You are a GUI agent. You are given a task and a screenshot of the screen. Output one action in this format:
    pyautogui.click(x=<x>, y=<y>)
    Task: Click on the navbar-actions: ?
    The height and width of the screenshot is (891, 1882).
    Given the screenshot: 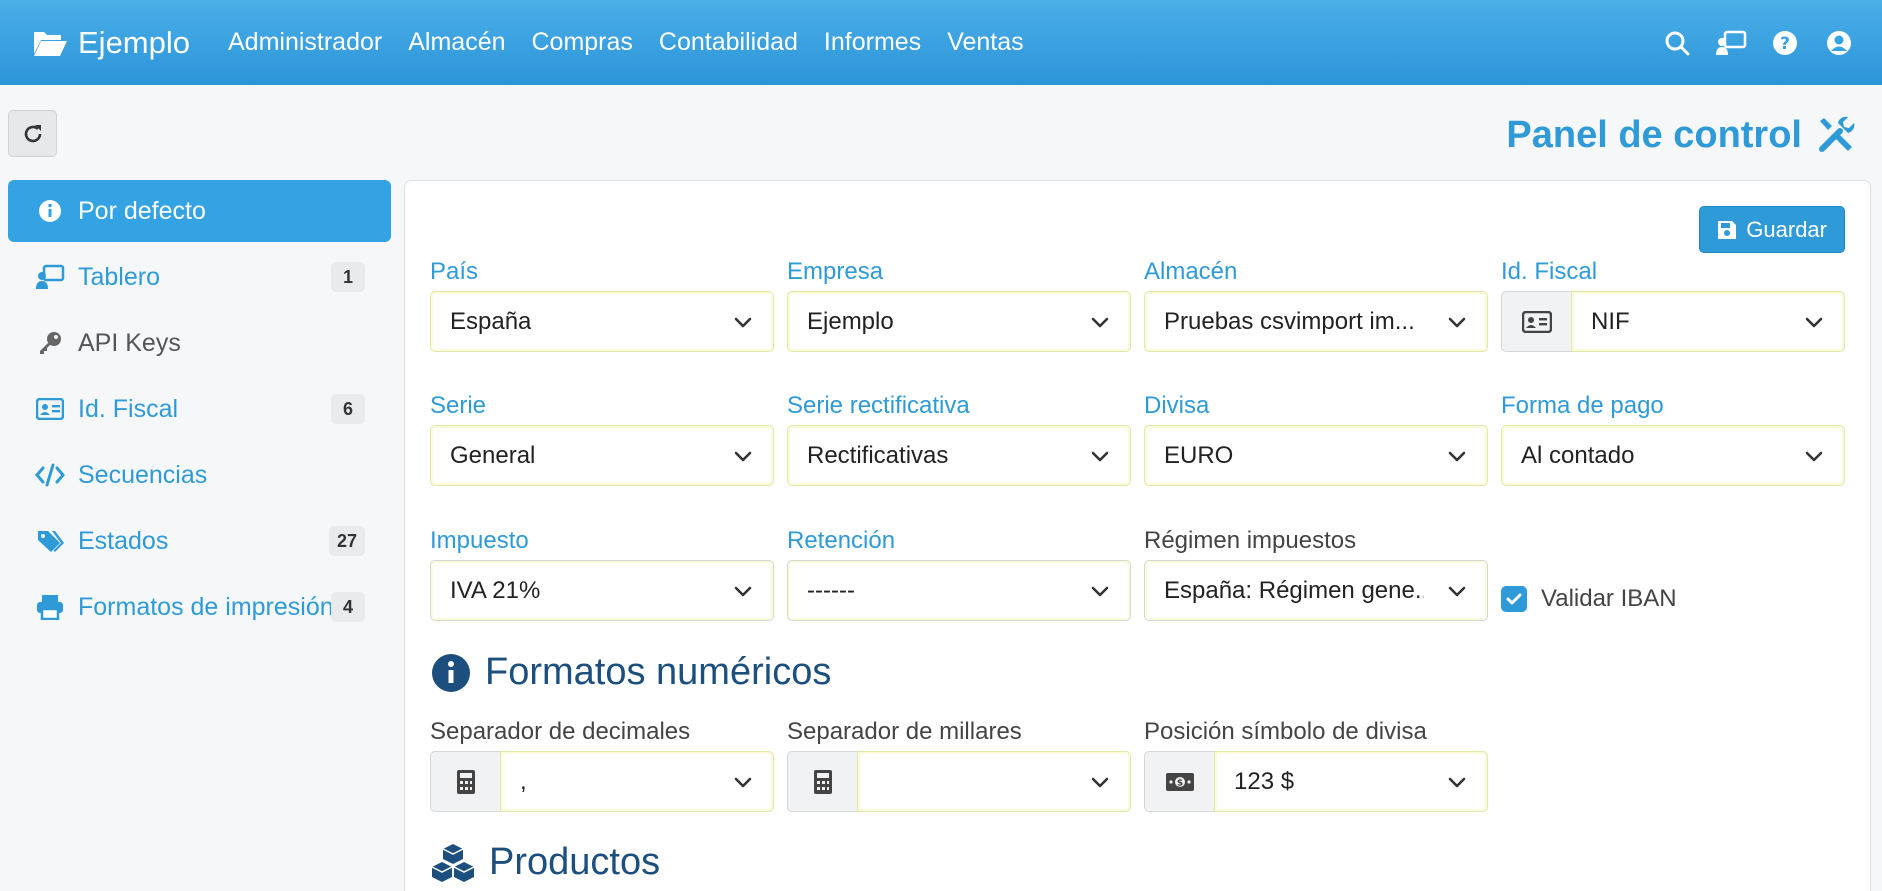 What is the action you would take?
    pyautogui.click(x=1748, y=42)
    